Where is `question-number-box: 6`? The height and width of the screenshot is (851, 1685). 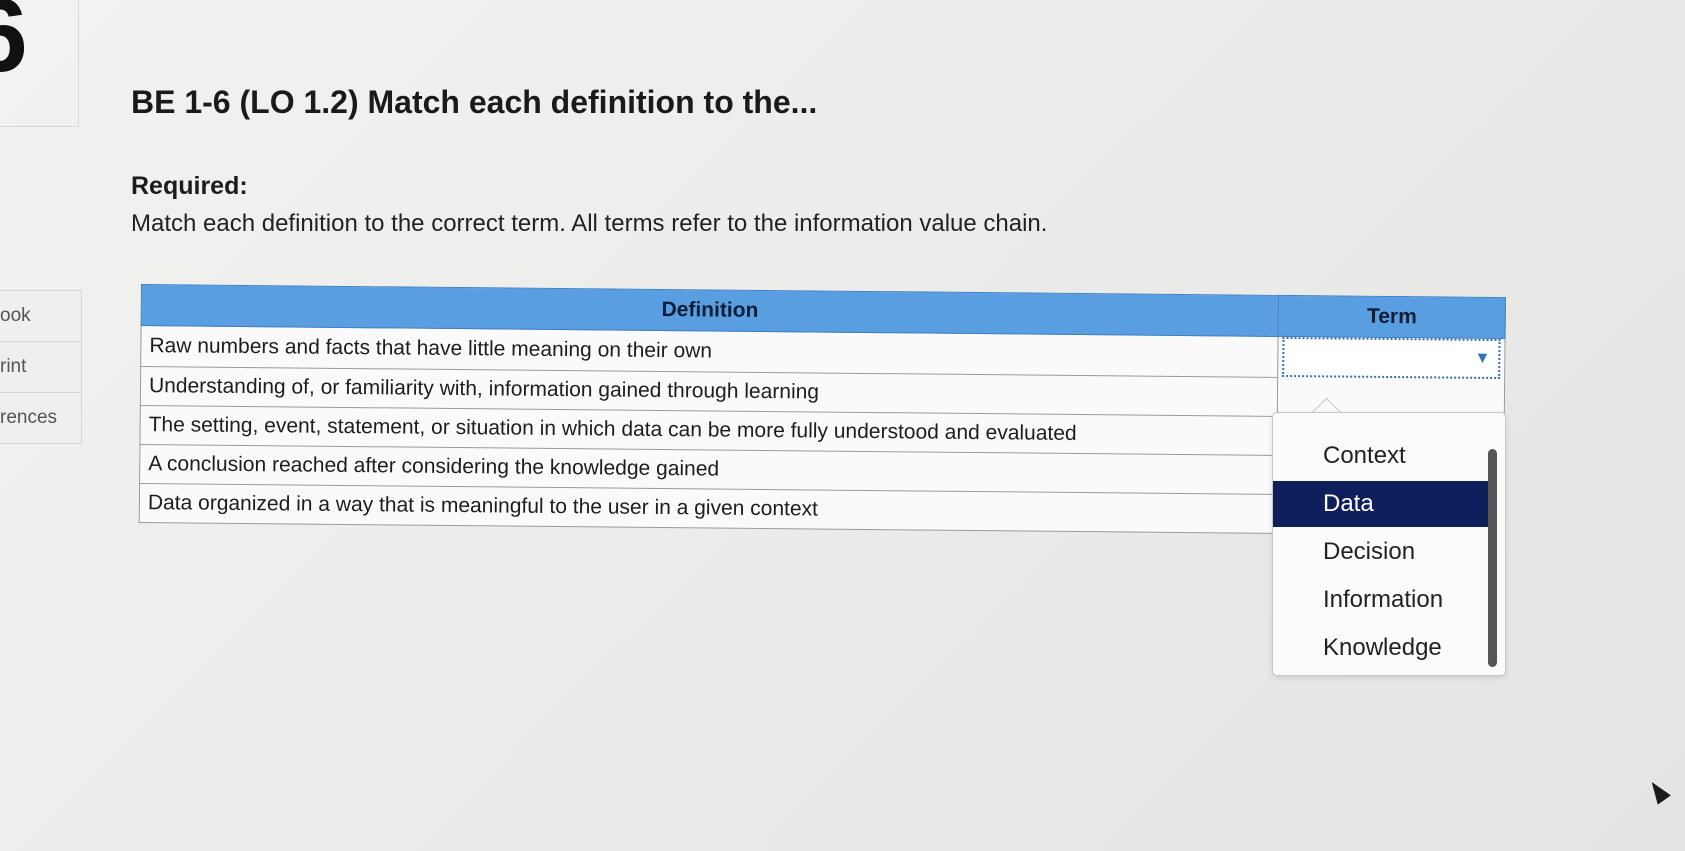 question-number-box: 6 is located at coordinates (39, 63).